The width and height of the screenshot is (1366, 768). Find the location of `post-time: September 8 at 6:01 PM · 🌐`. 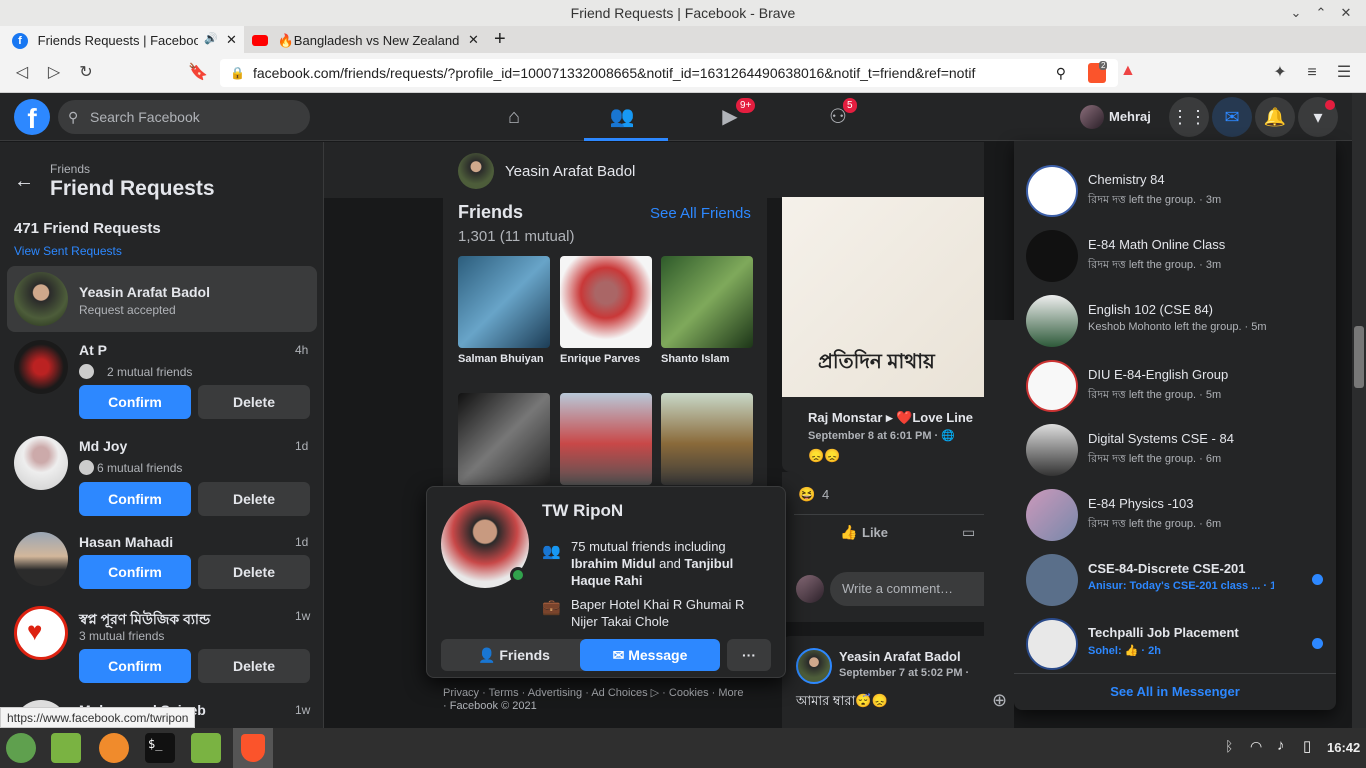

post-time: September 8 at 6:01 PM · 🌐 is located at coordinates (881, 435).